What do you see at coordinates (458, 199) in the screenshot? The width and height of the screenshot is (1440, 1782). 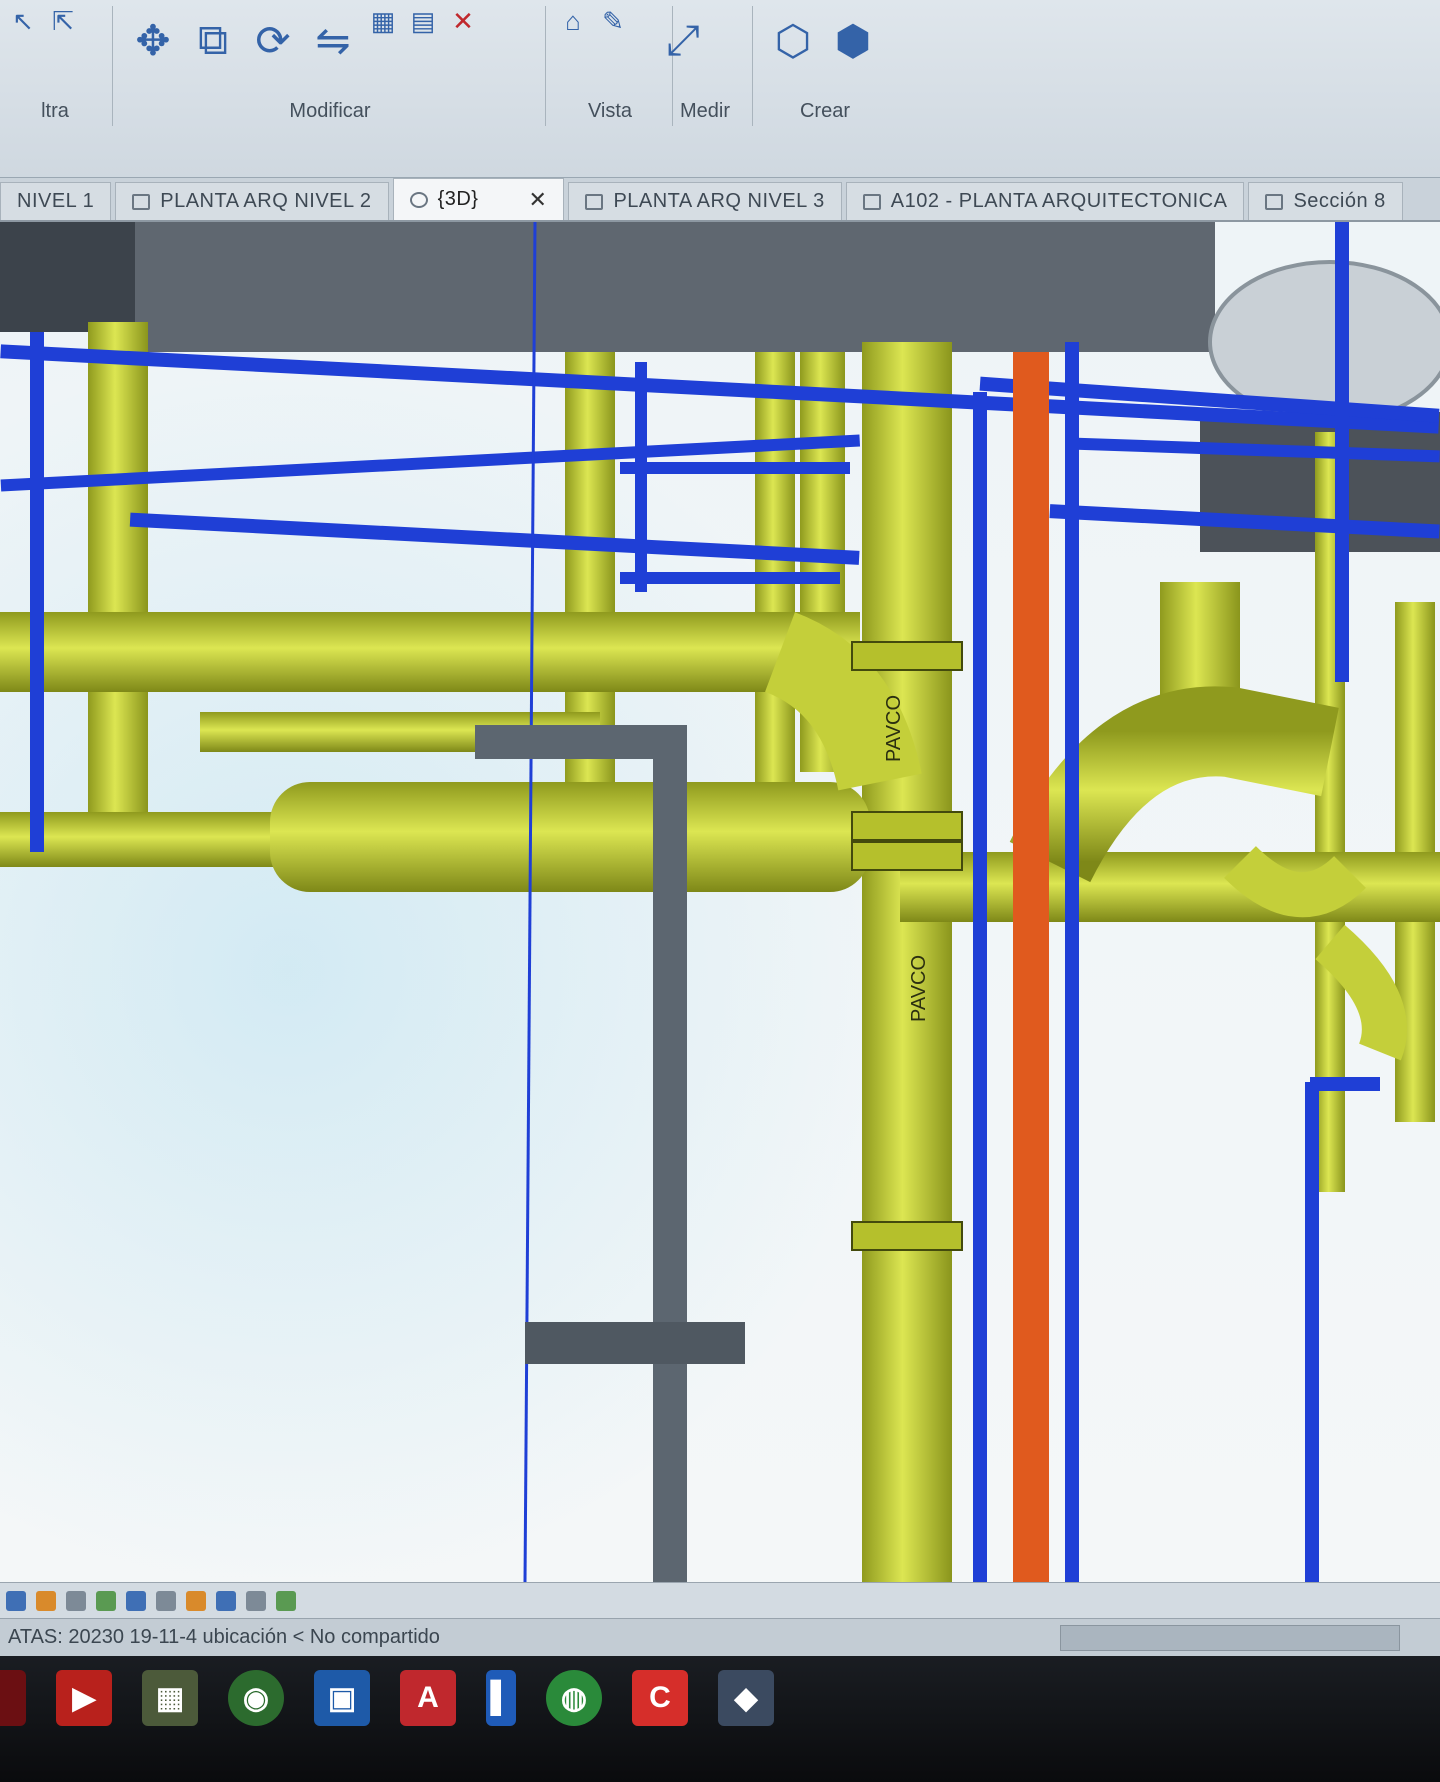 I see `tab-label: {3D}` at bounding box center [458, 199].